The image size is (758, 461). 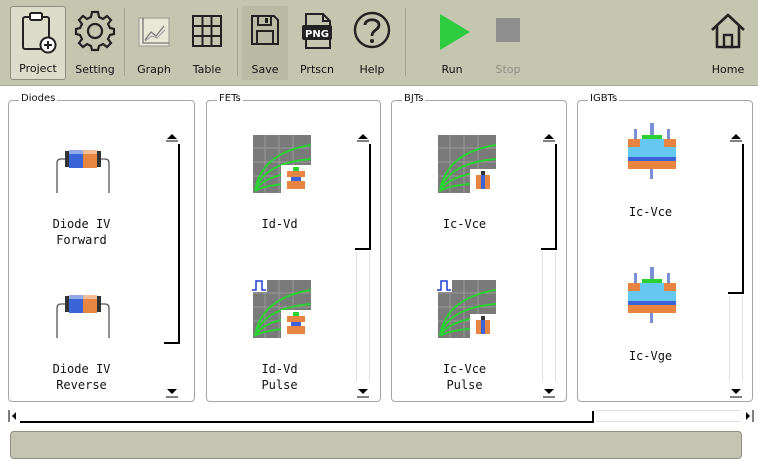 I want to click on table-label: Table, so click(x=207, y=69).